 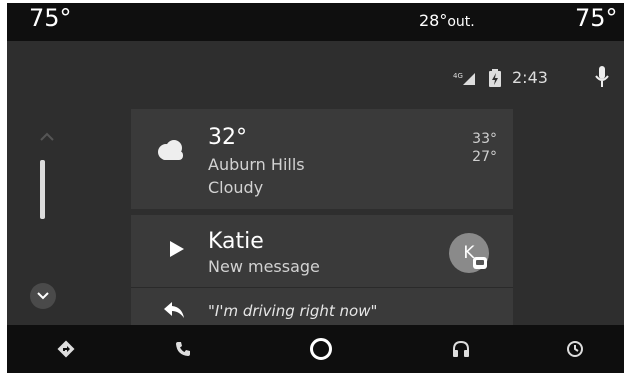 I want to click on signal-icon: 4G, so click(x=464, y=78).